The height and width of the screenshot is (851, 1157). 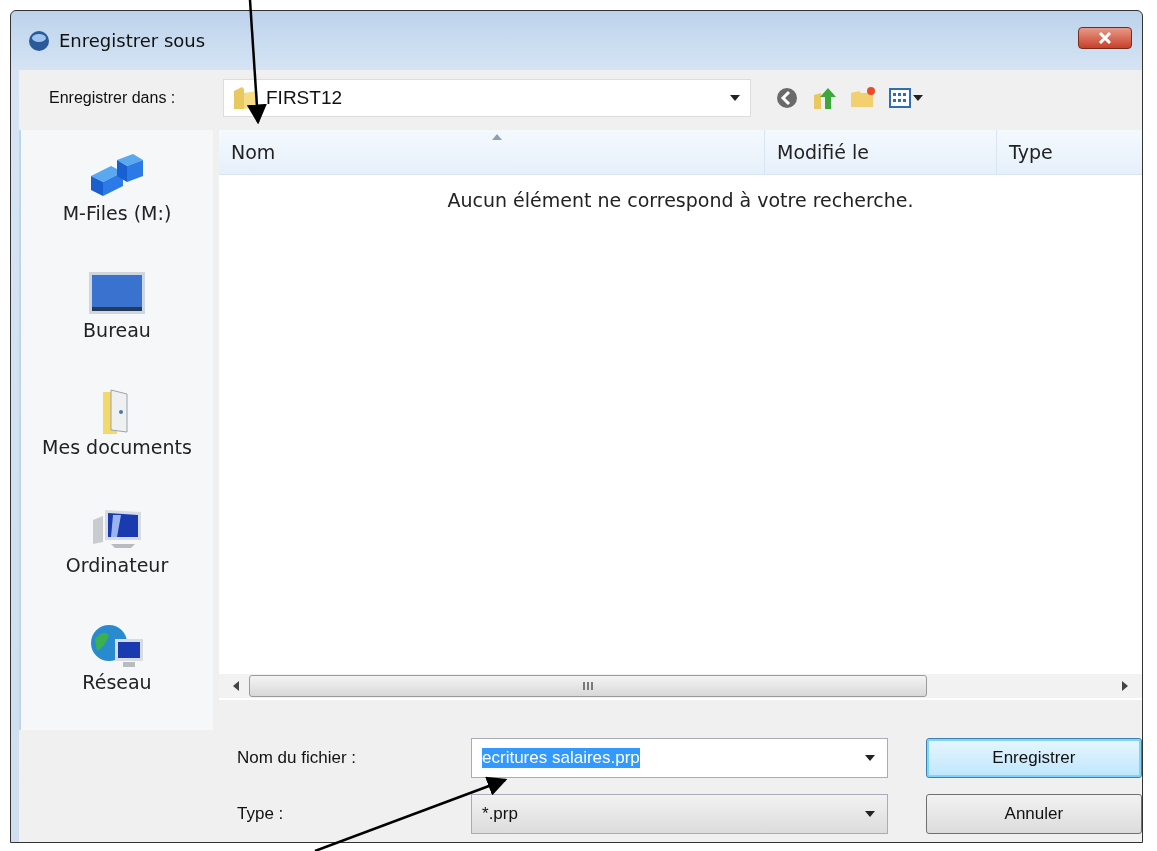 What do you see at coordinates (900, 98) in the screenshot?
I see `grid-icon` at bounding box center [900, 98].